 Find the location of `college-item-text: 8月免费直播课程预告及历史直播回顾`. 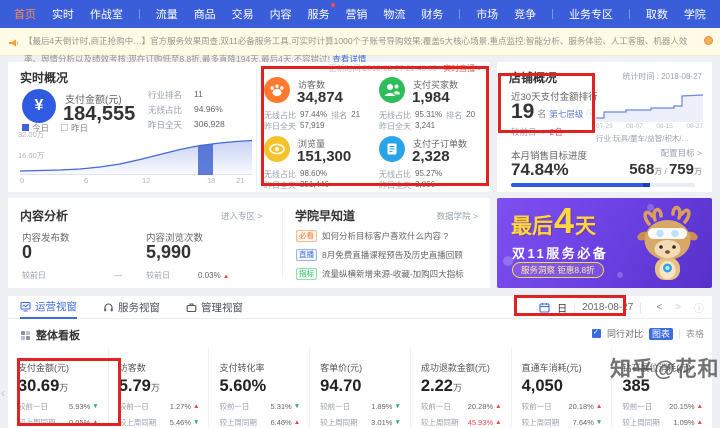

college-item-text: 8月免费直播课程预告及历史直播回顾 is located at coordinates (392, 255).